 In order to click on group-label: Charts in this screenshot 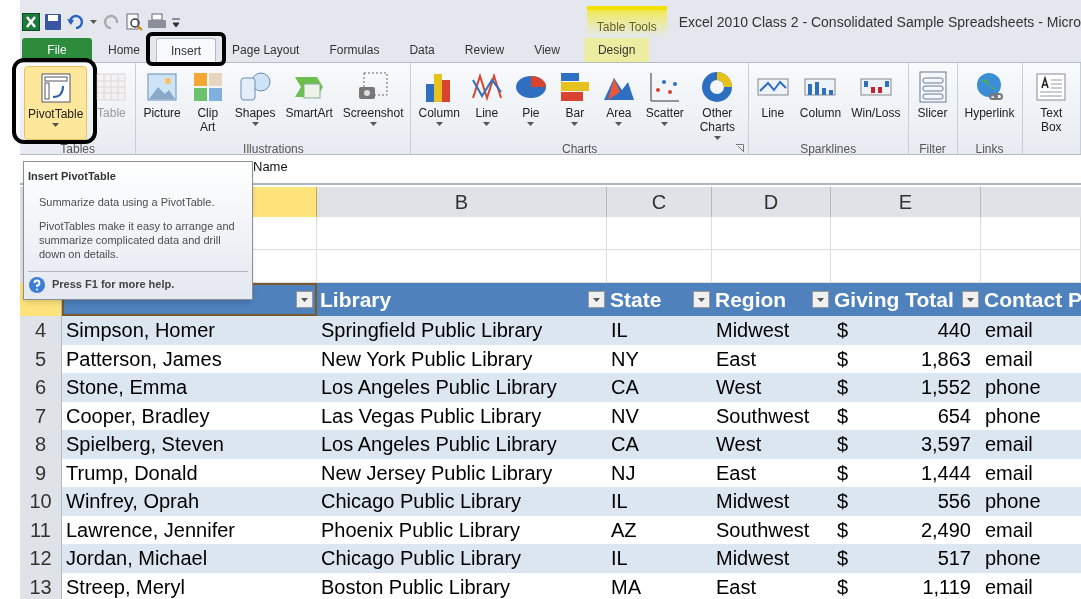, I will do `click(579, 148)`.